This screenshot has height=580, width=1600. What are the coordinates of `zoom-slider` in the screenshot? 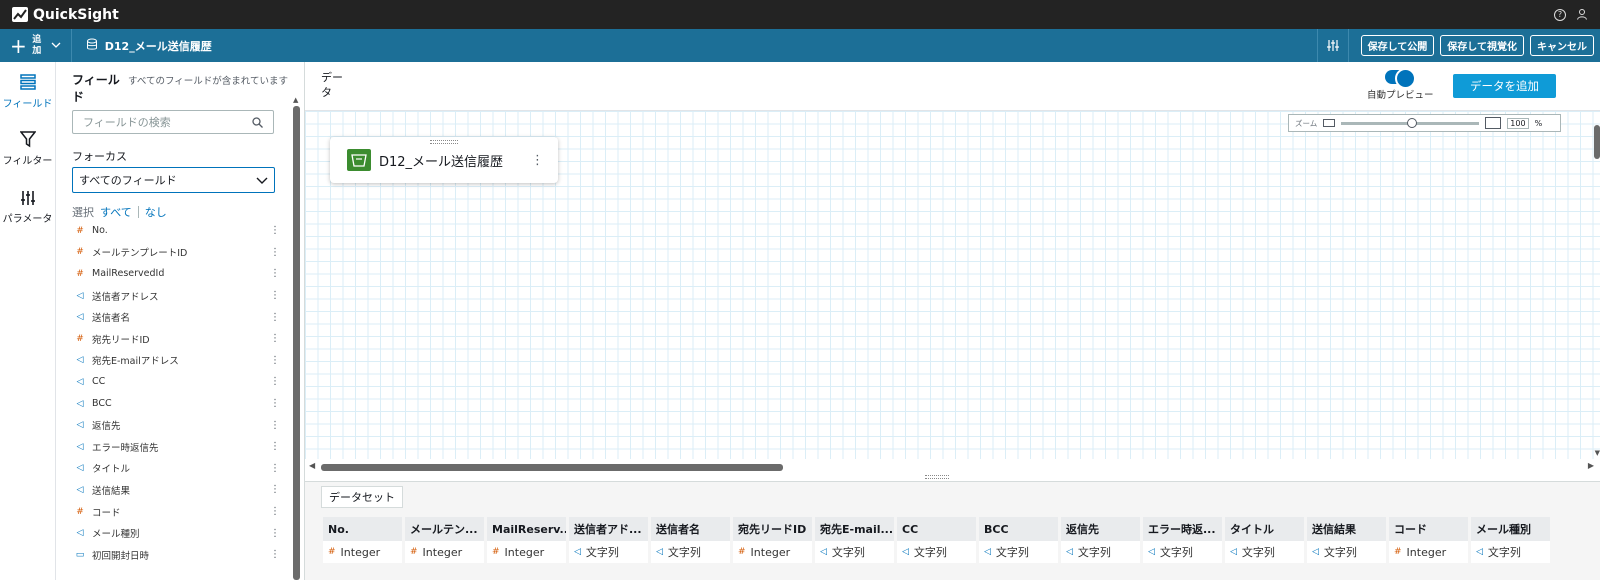 It's located at (1410, 122).